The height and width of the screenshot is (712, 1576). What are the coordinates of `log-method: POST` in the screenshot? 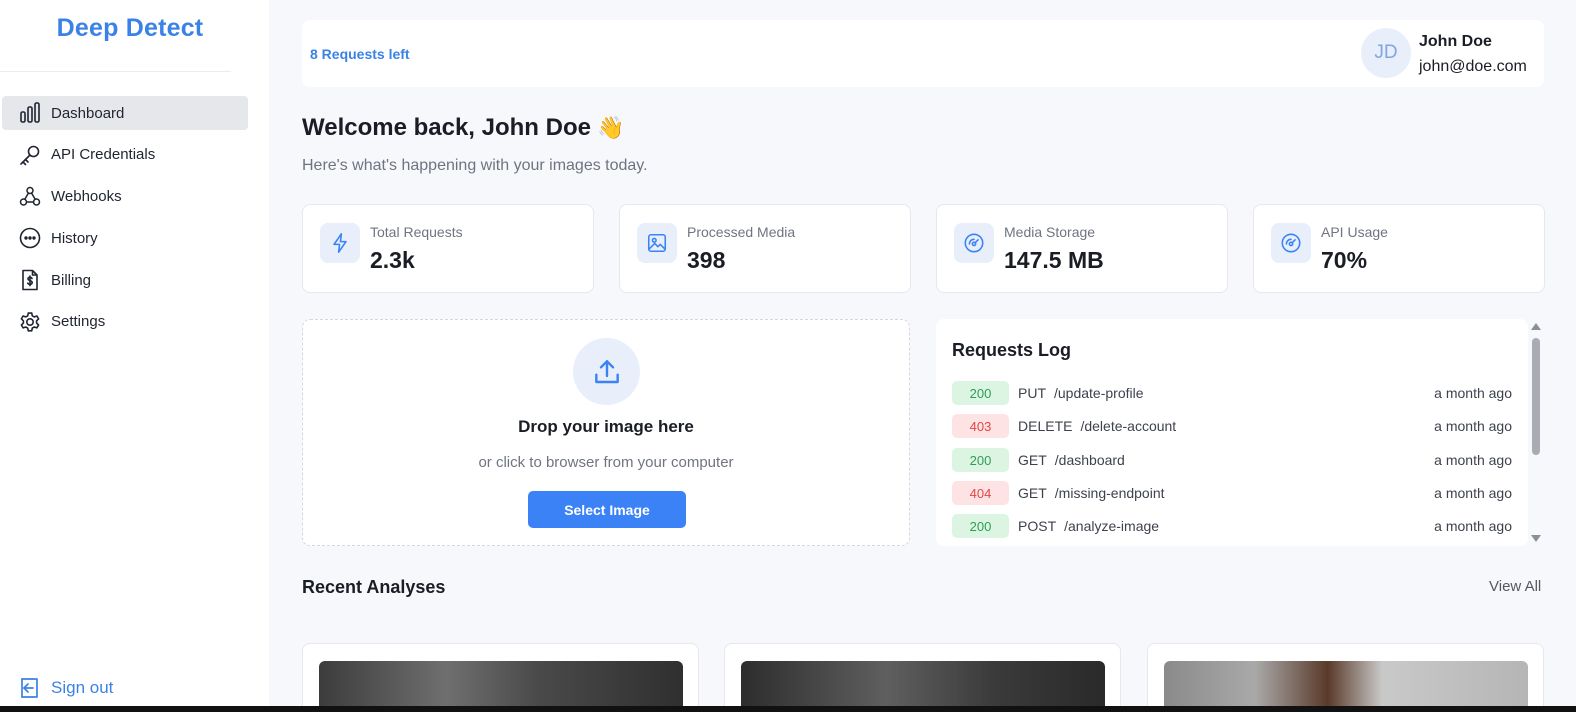 It's located at (1037, 526).